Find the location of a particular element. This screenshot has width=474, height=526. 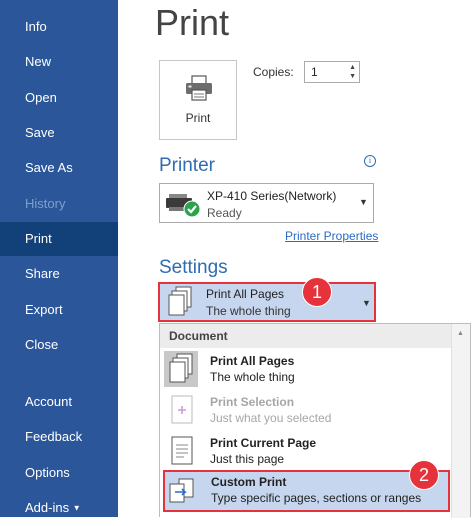

copies-spinner: ▲ ▼ is located at coordinates (352, 72).